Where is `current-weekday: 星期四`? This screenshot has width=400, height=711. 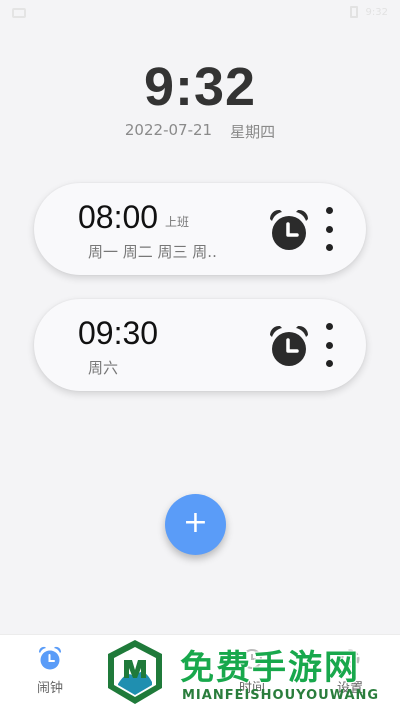 current-weekday: 星期四 is located at coordinates (253, 132).